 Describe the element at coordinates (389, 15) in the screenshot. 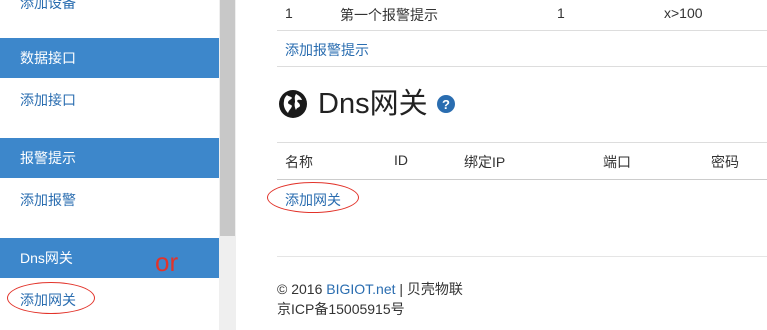

I see `alarm-cell-name: 第一个报警提示` at that location.